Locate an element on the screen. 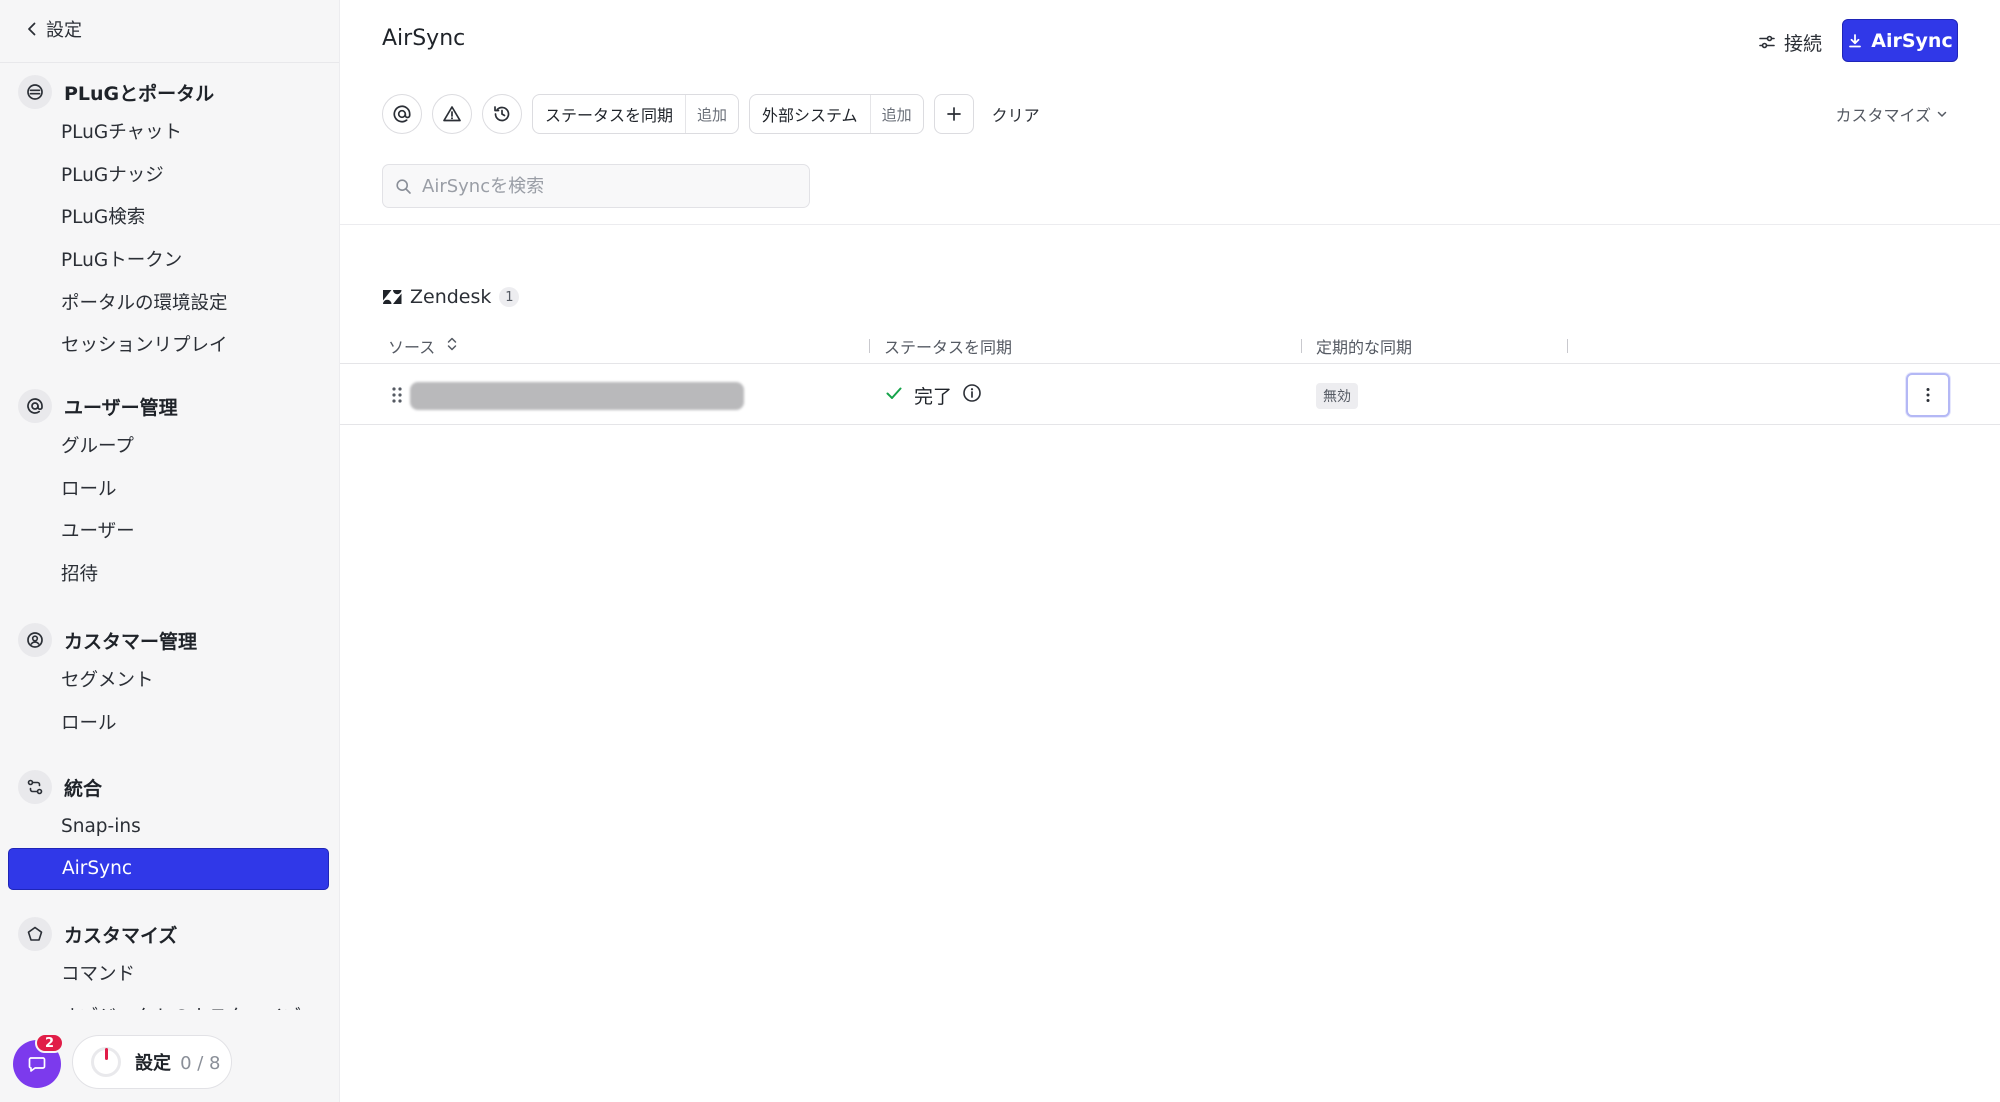 This screenshot has width=2000, height=1102. sidebar-item-invitations: 招待 is located at coordinates (169, 573).